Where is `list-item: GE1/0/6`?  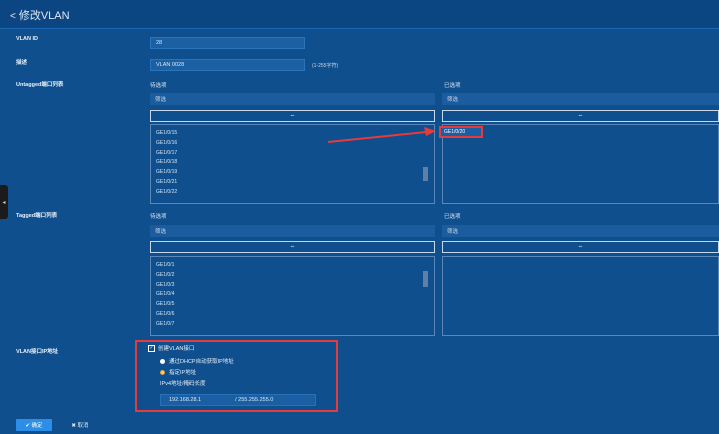
list-item: GE1/0/6 is located at coordinates (292, 315).